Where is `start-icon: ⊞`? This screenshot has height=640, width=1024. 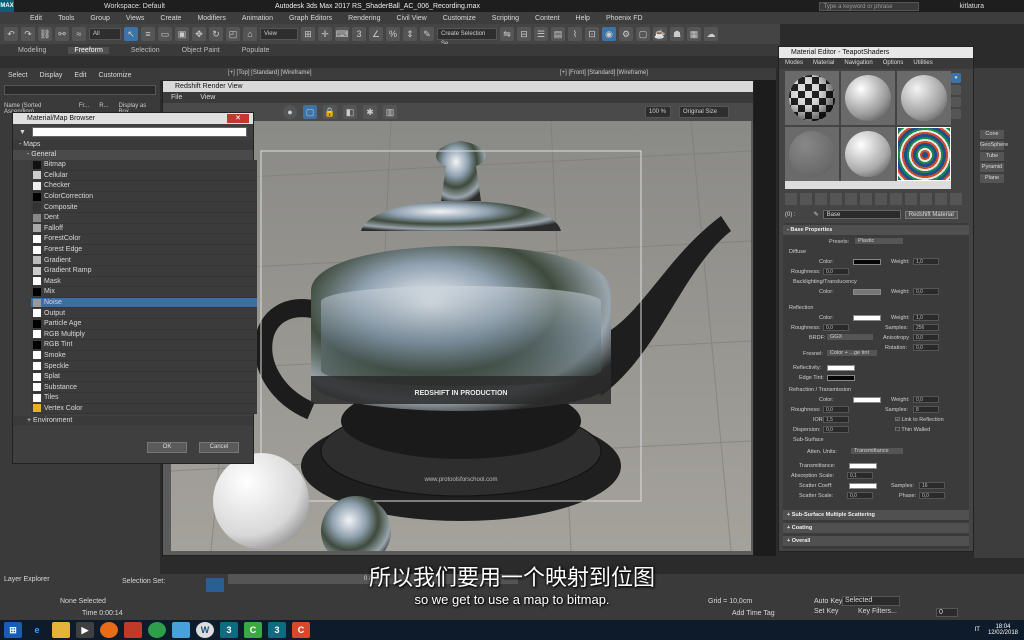 start-icon: ⊞ is located at coordinates (13, 630).